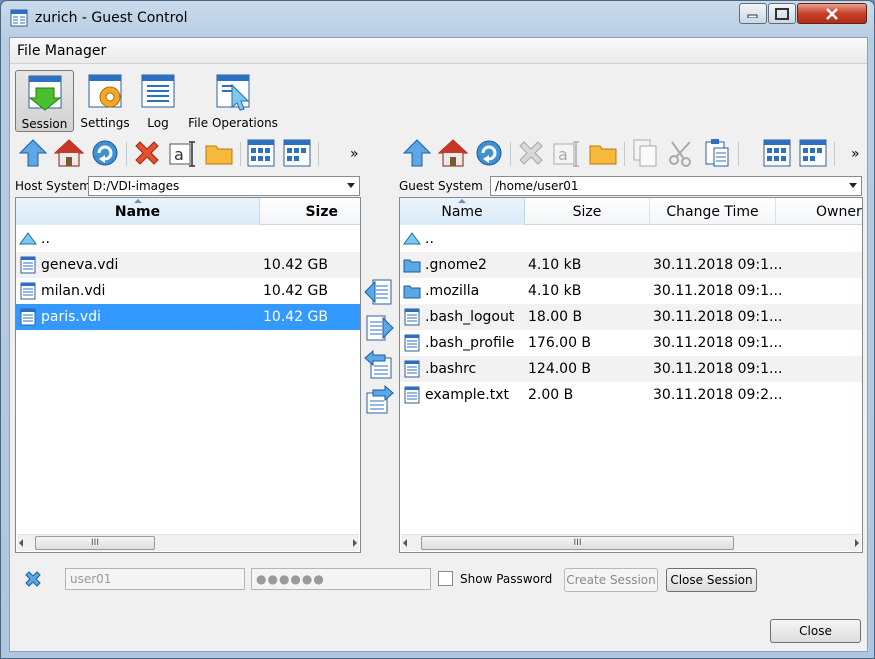 The width and height of the screenshot is (875, 659). Describe the element at coordinates (711, 580) in the screenshot. I see `close-session-button: Close Session` at that location.